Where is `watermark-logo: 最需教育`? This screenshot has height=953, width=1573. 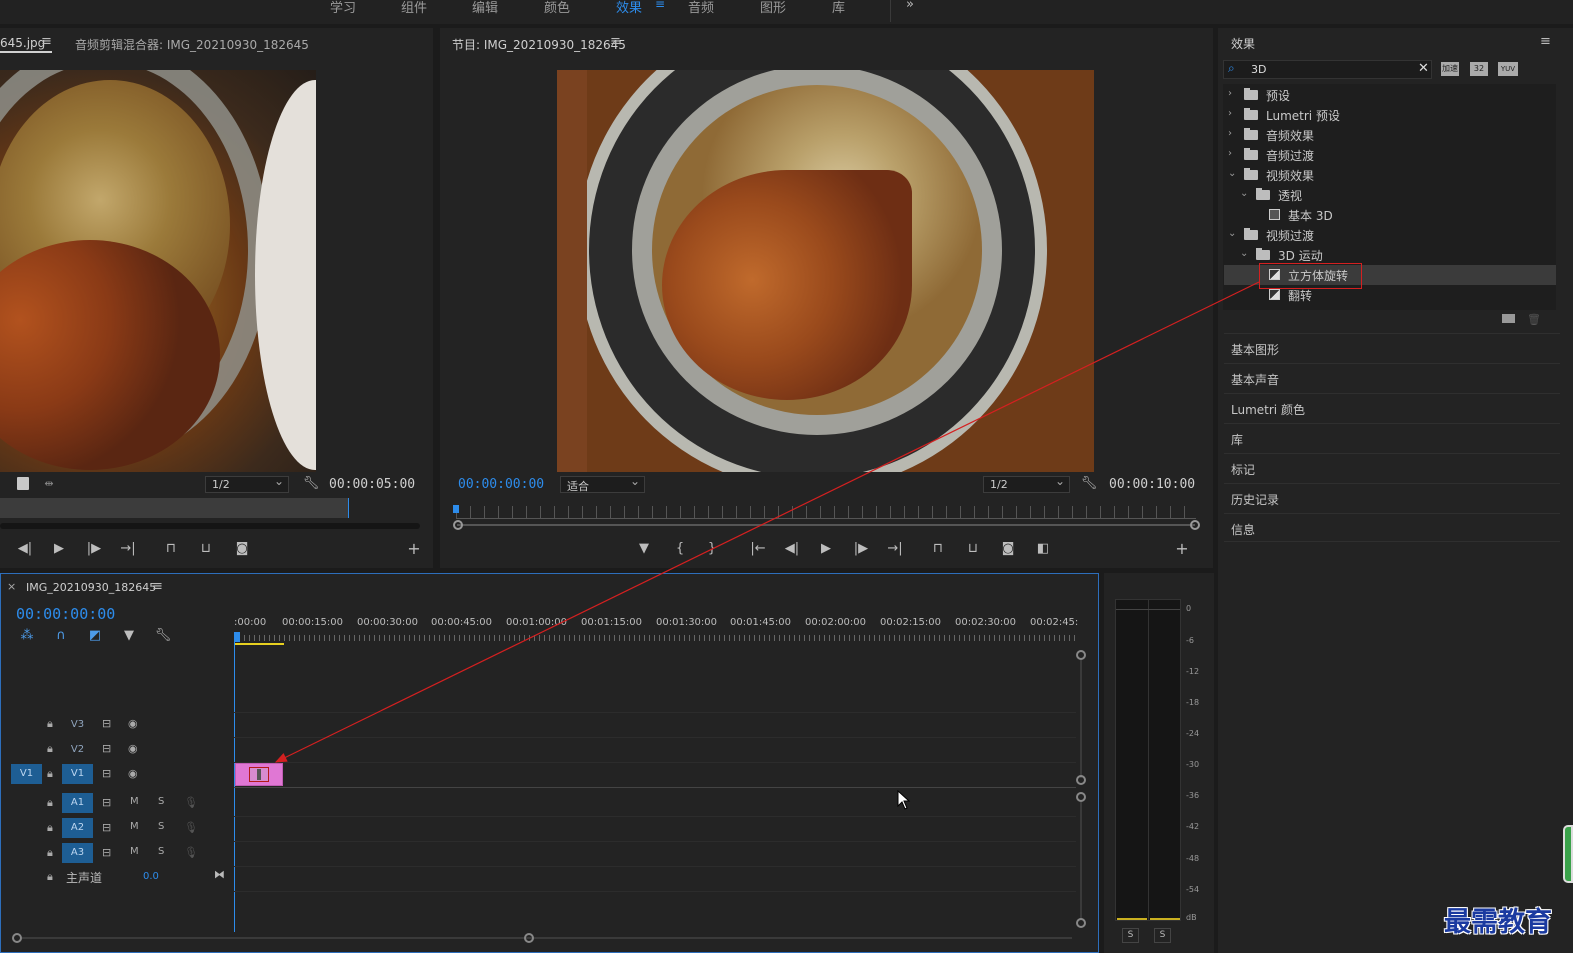
watermark-logo: 最需教育 is located at coordinates (1498, 922).